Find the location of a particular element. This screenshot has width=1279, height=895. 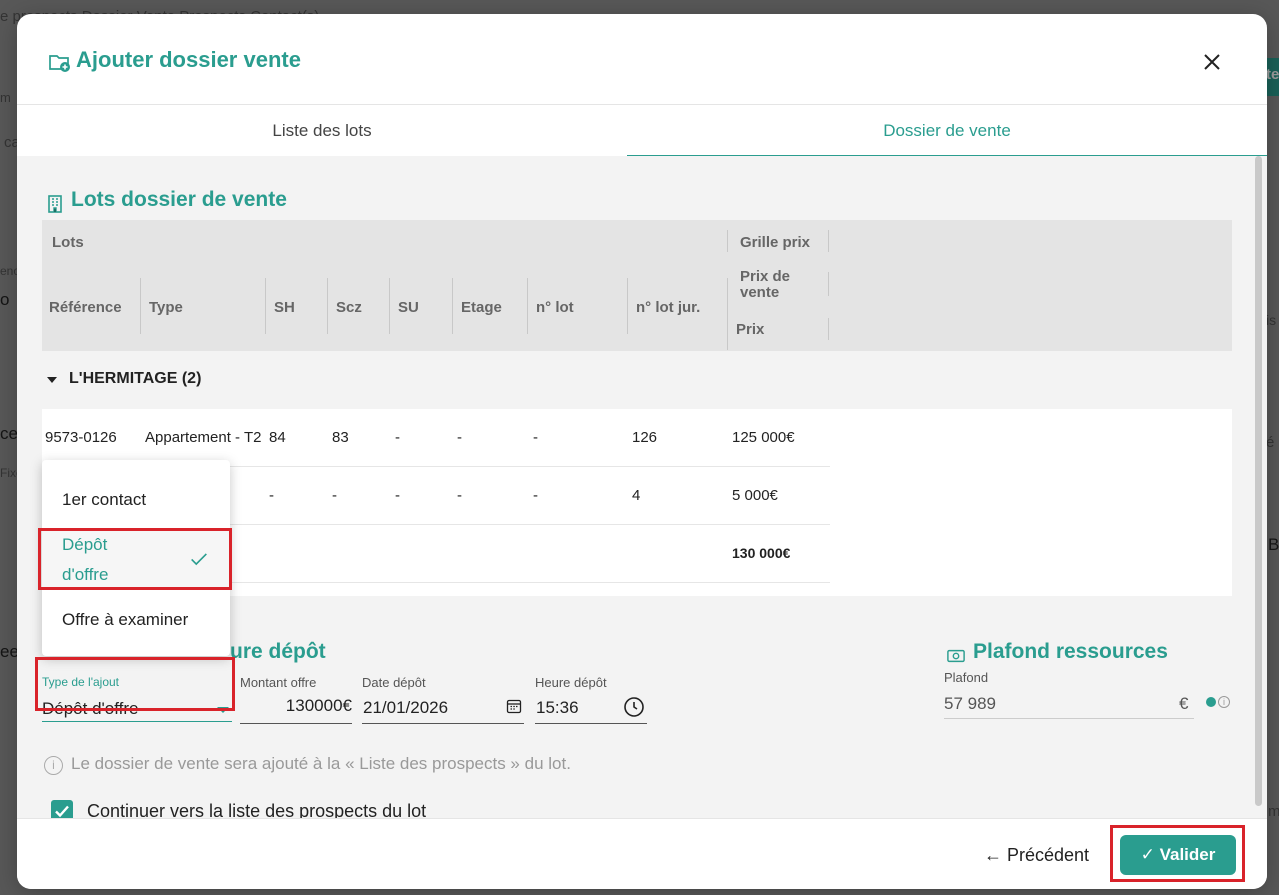

date-depot-label: Date dépôt is located at coordinates (394, 682).